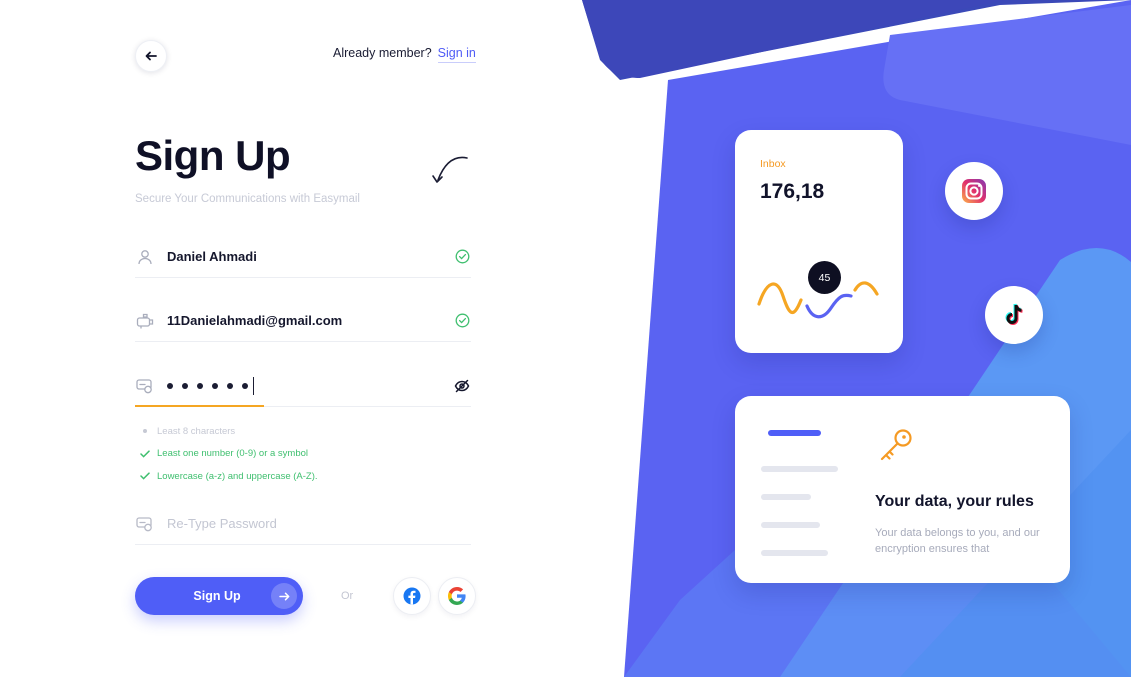 Image resolution: width=1131 pixels, height=677 pixels. I want to click on text-caret, so click(253, 385).